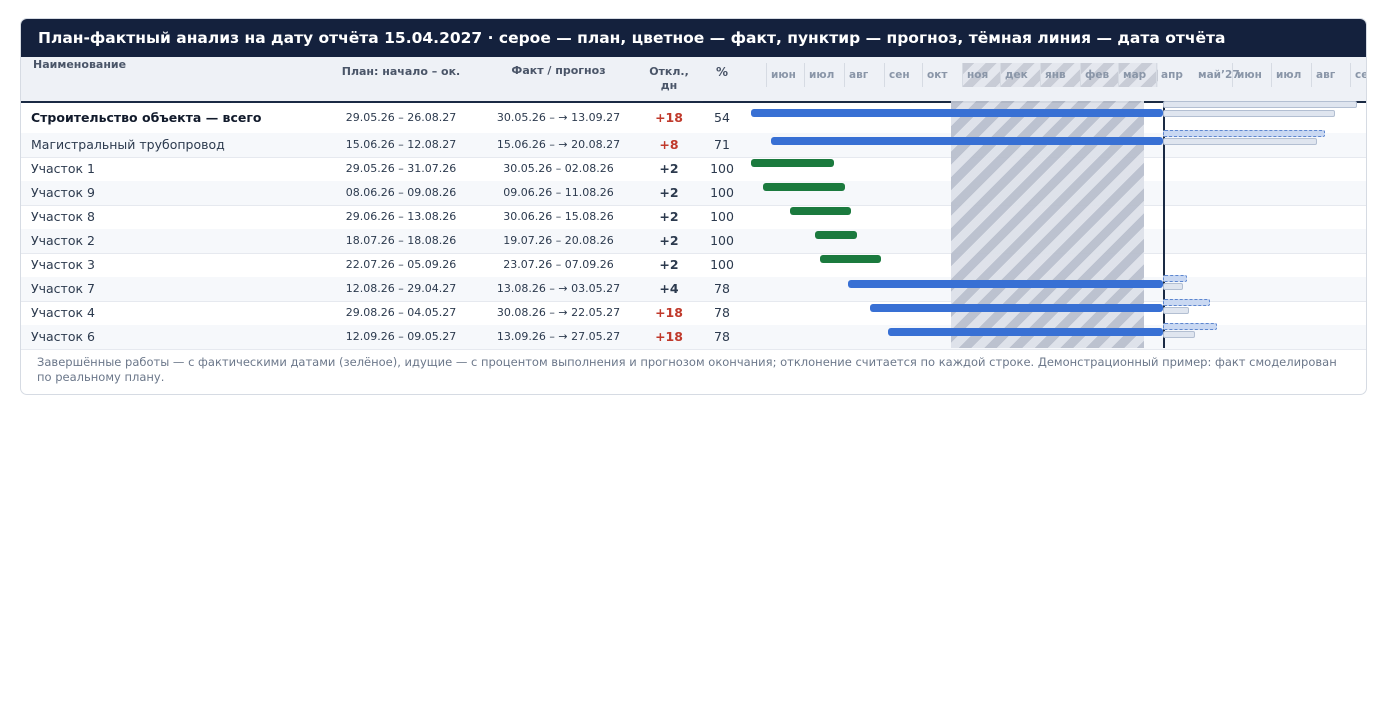 This screenshot has height=720, width=1386. What do you see at coordinates (1176, 75) in the screenshot?
I see `month-label: апр` at bounding box center [1176, 75].